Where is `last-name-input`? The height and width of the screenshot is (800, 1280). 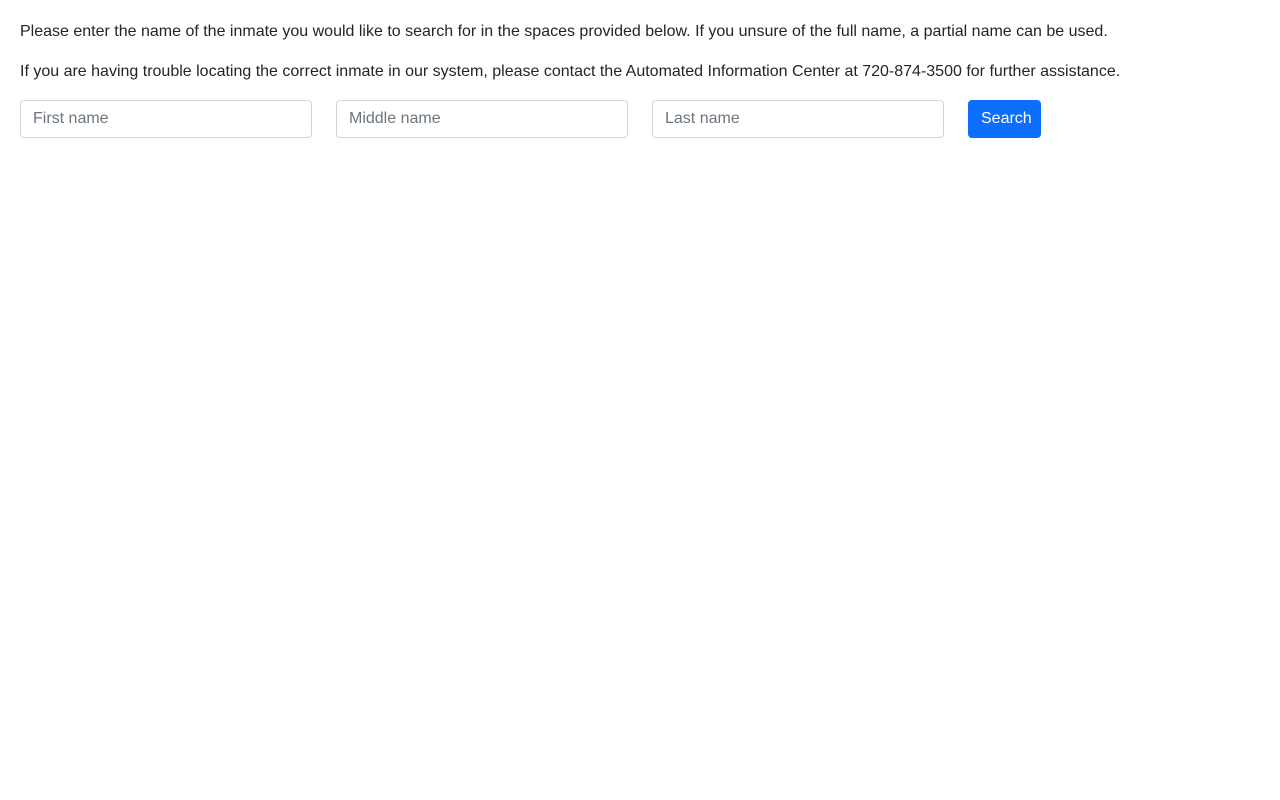
last-name-input is located at coordinates (798, 119).